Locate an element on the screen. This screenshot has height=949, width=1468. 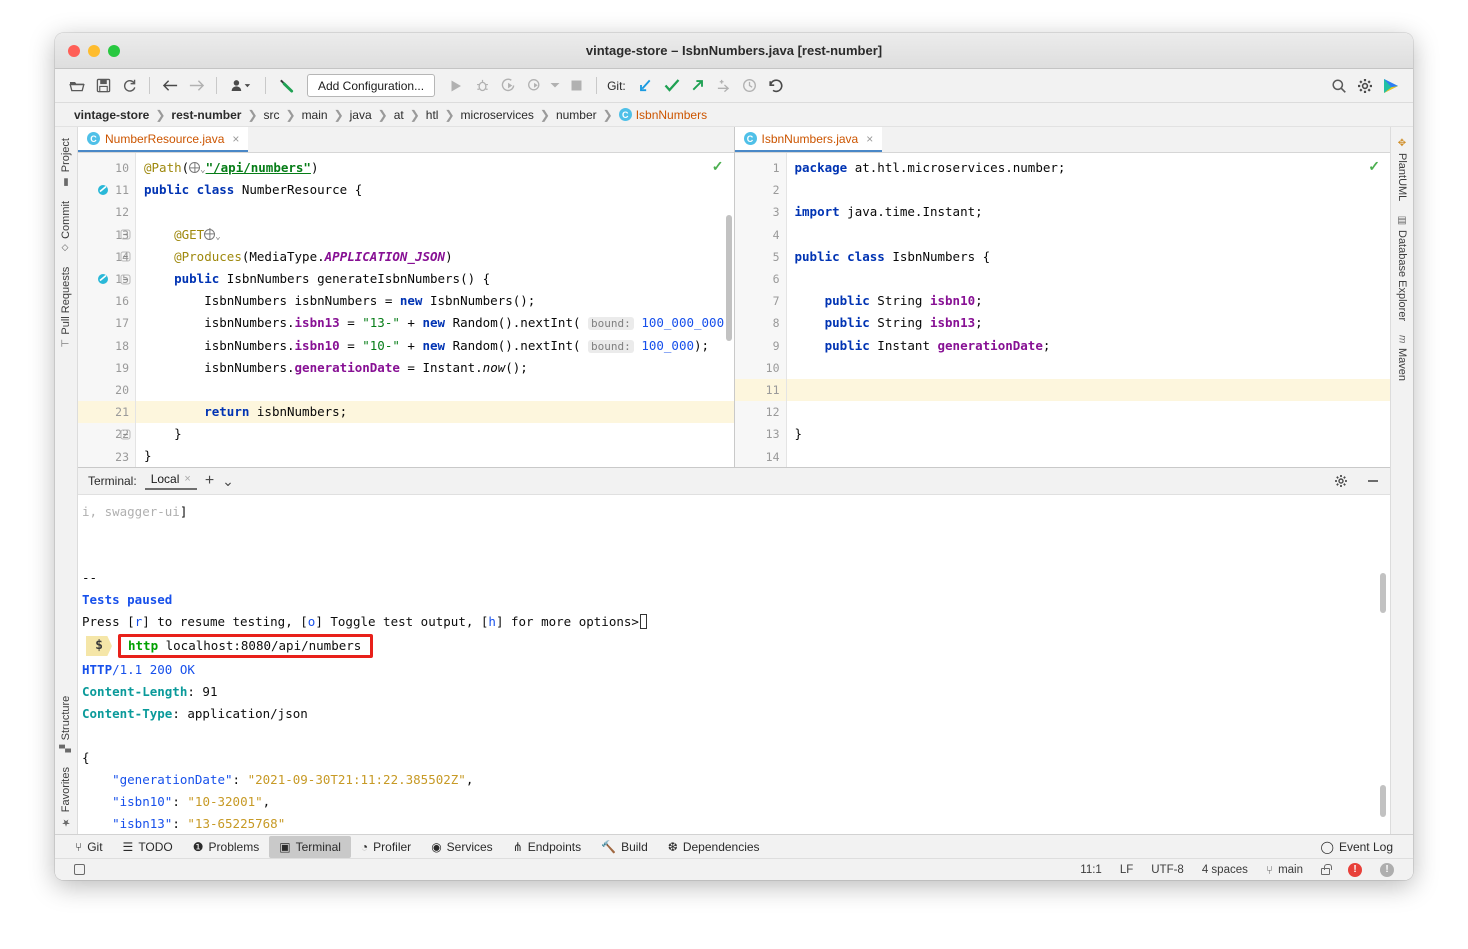
sidebar-item-database-explorer: ▤ Database Explorer is located at coordinates (1402, 268).